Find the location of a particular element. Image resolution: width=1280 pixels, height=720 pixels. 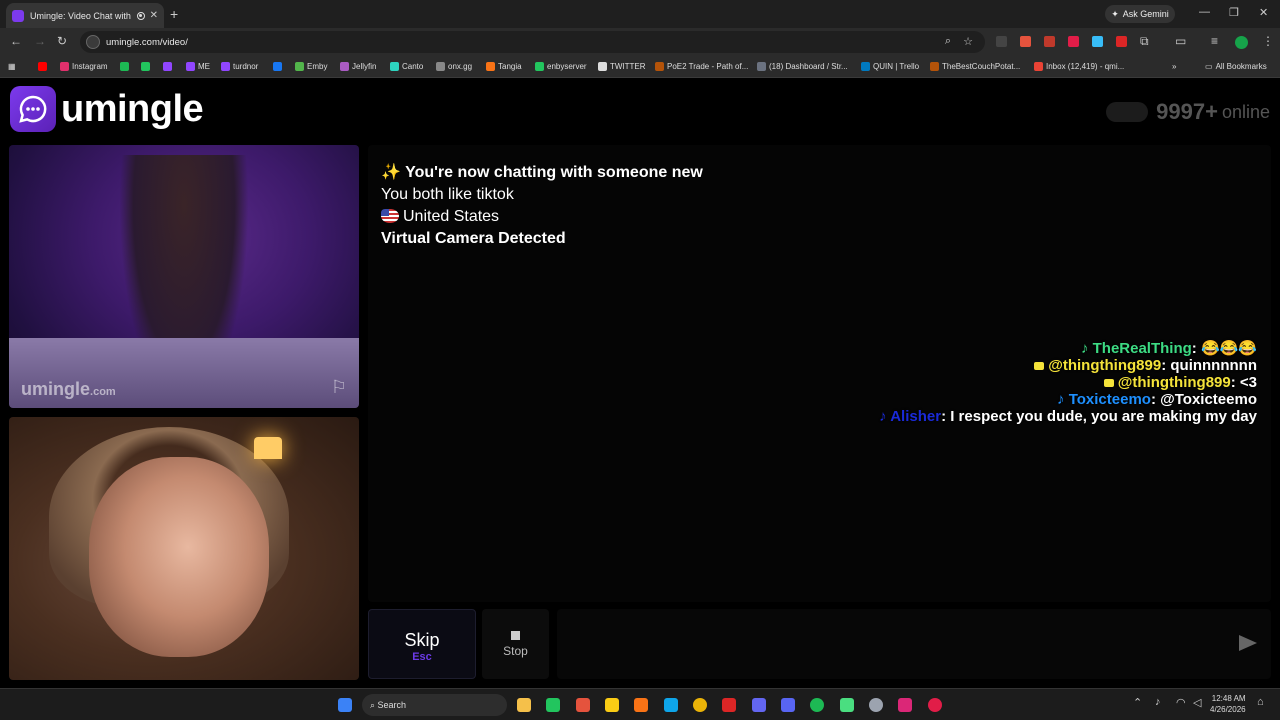

tray-overflow-icon: ⌃ is located at coordinates (1137, 702).